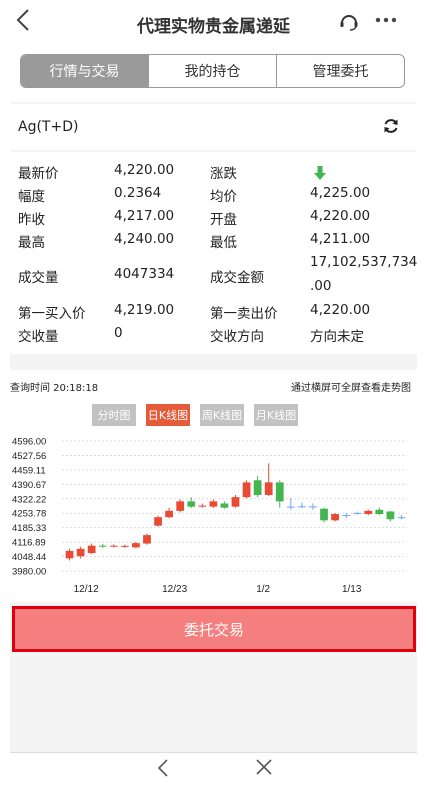  Describe the element at coordinates (31, 197) in the screenshot. I see `amplitude-label: 幅度` at that location.